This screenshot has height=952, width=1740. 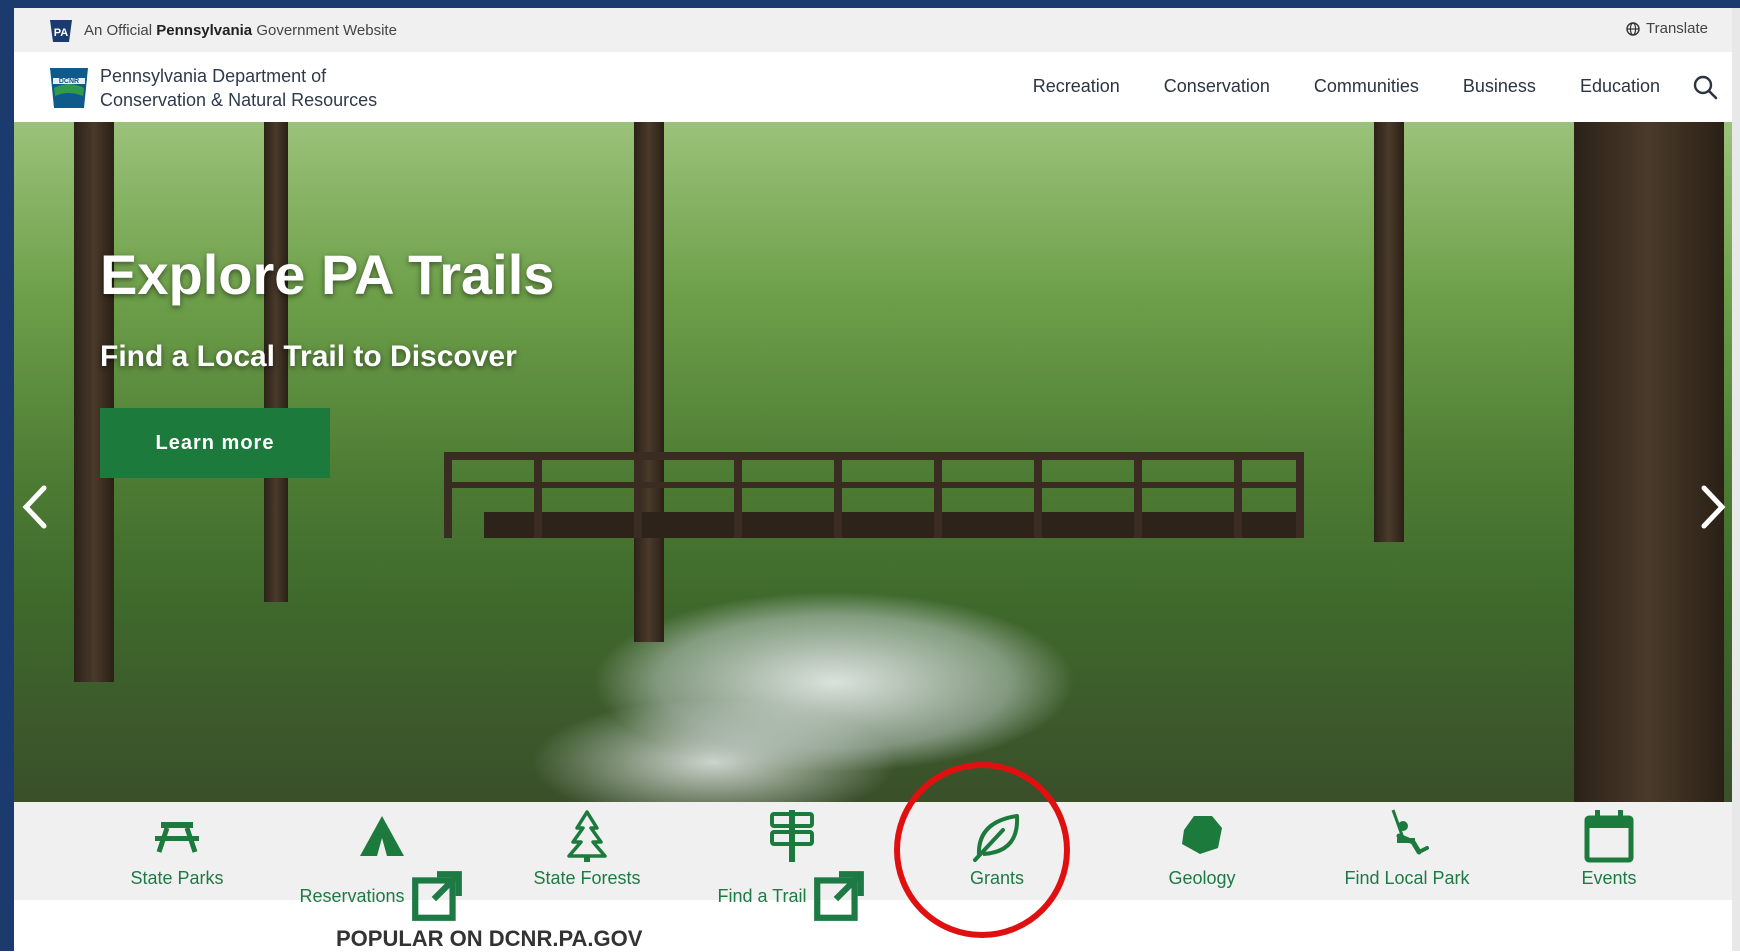 I want to click on playground-swing-icon, so click(x=1410, y=832).